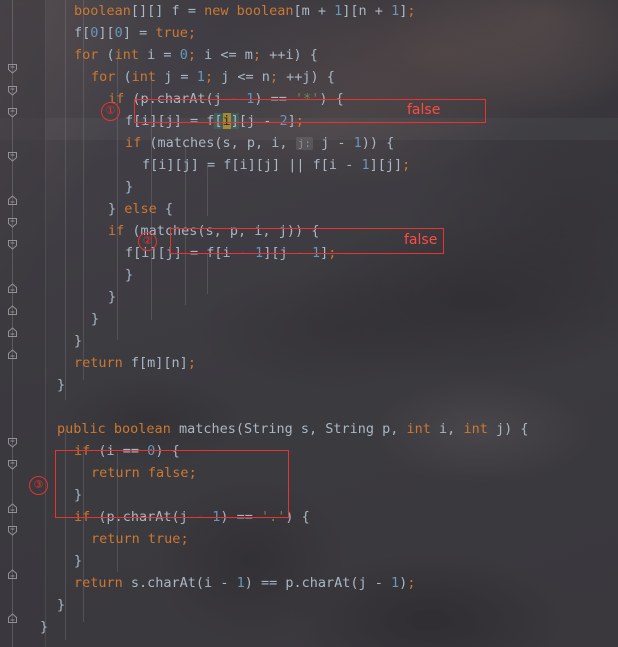  I want to click on code-line: if (matches(s, p, i, j)) {, so click(309, 231).